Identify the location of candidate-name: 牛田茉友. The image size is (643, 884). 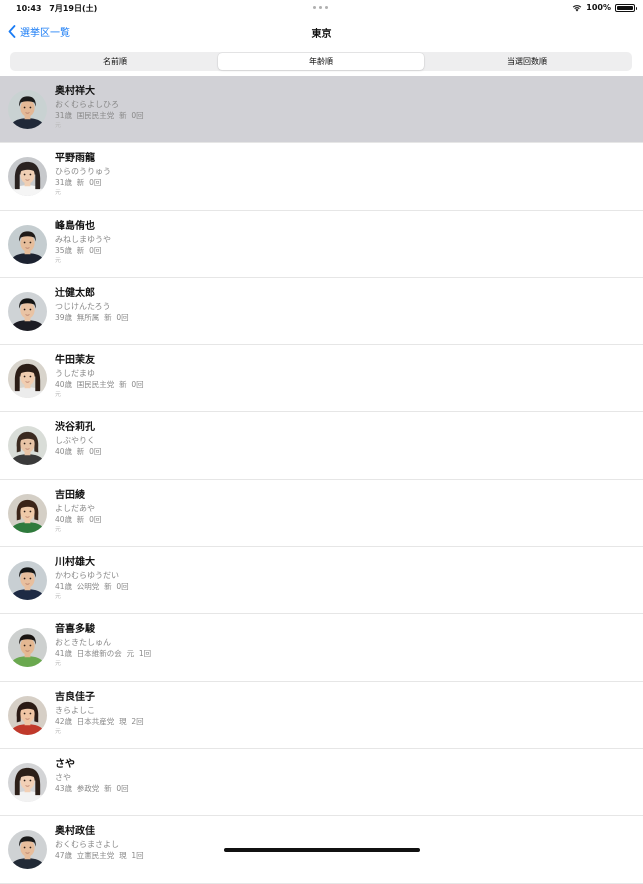
(75, 361).